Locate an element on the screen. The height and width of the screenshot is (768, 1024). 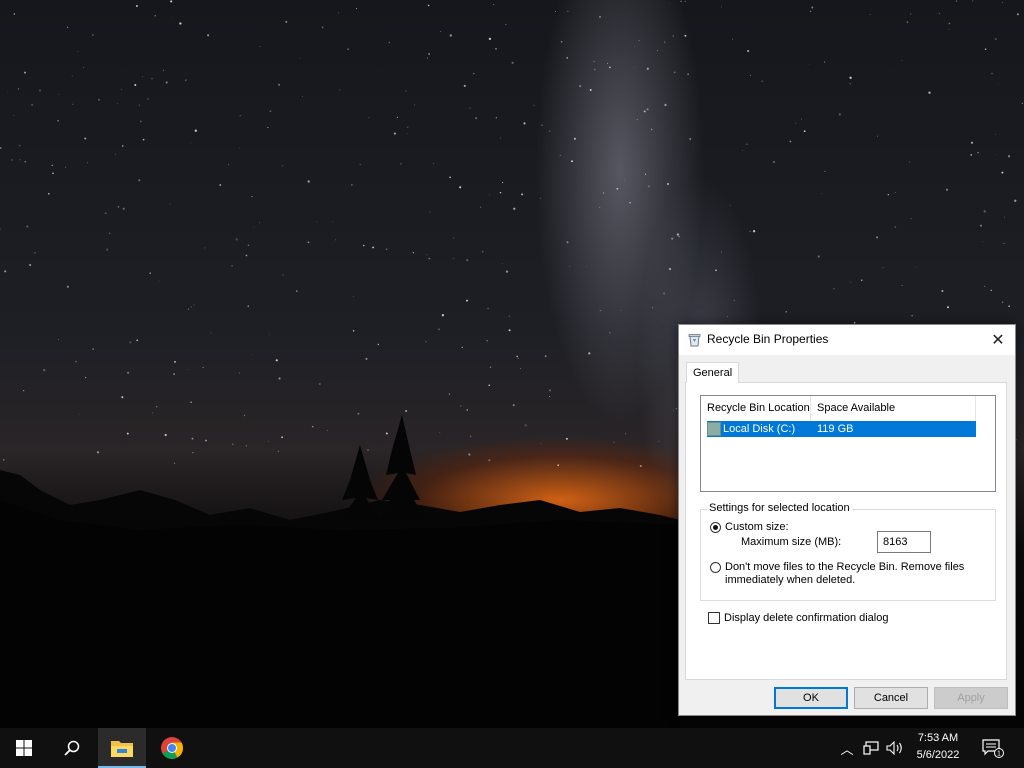
dont-move-radio is located at coordinates (715, 567).